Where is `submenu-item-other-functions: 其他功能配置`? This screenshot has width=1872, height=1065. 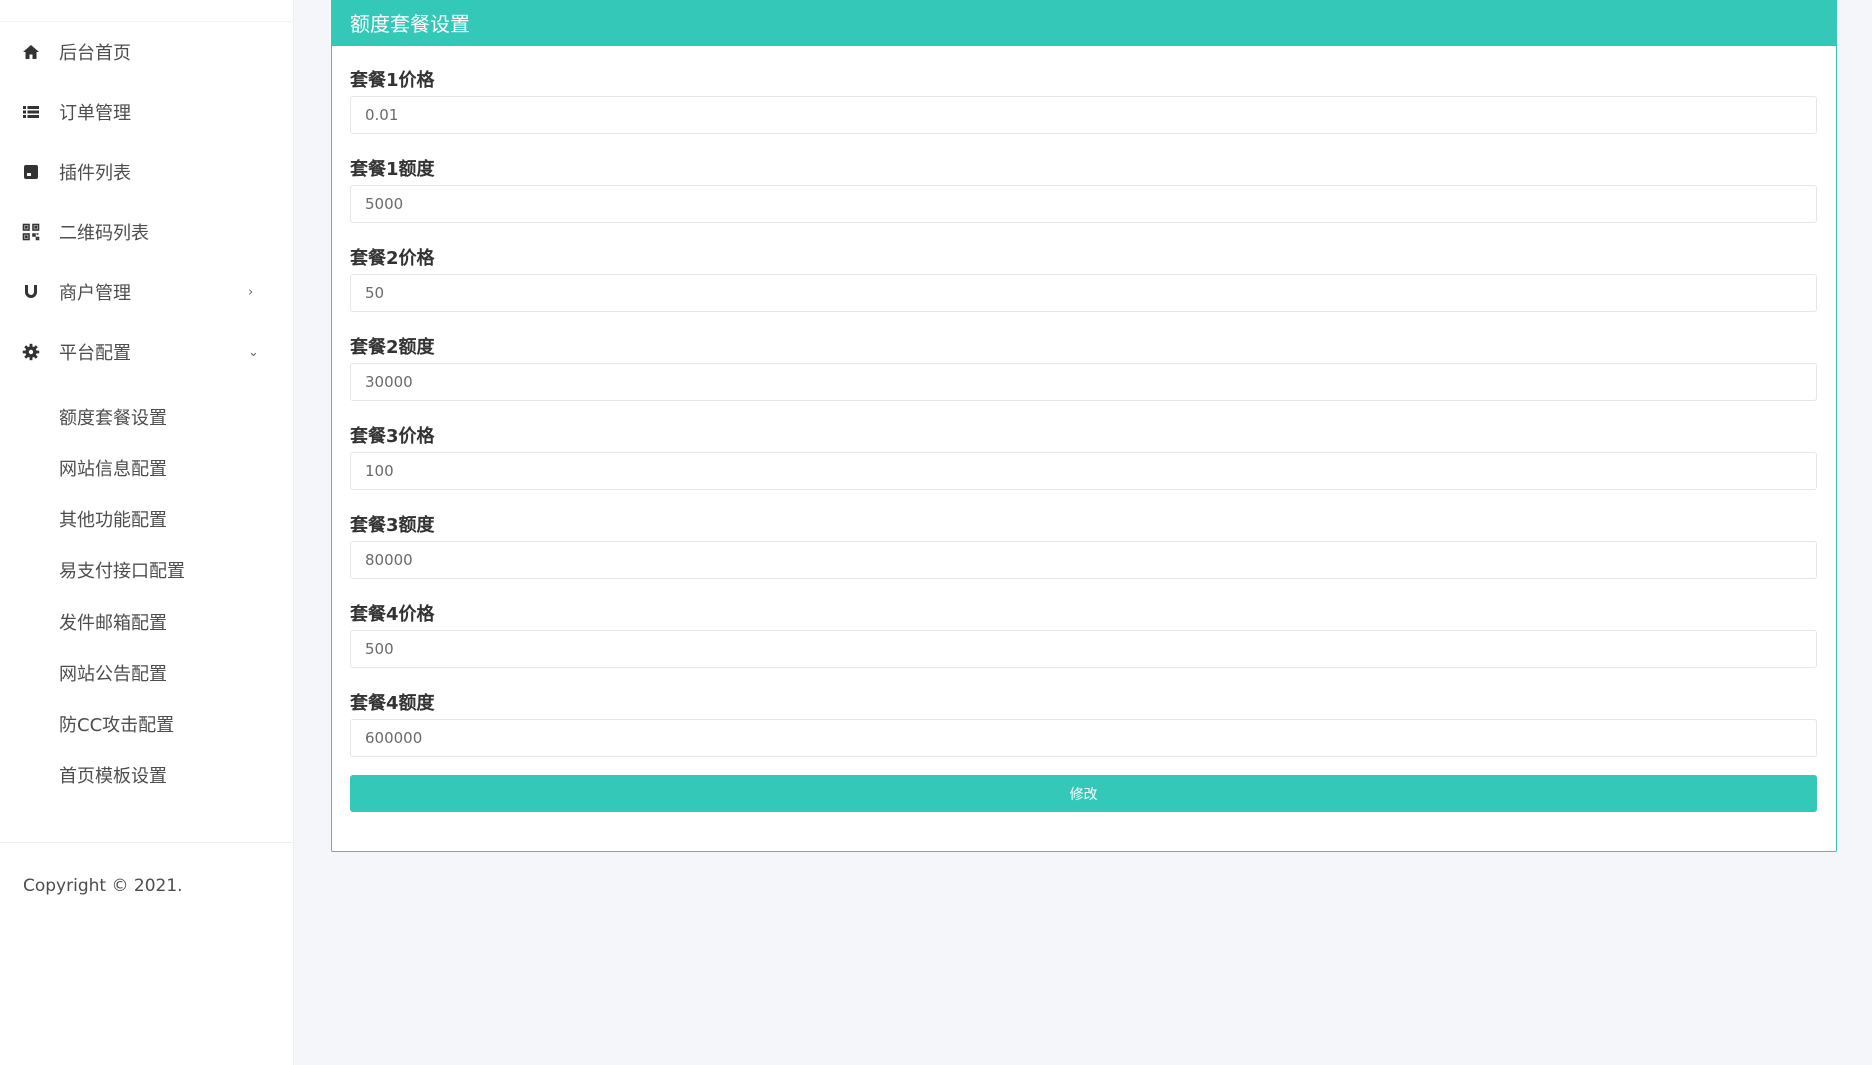 submenu-item-other-functions: 其他功能配置 is located at coordinates (147, 519).